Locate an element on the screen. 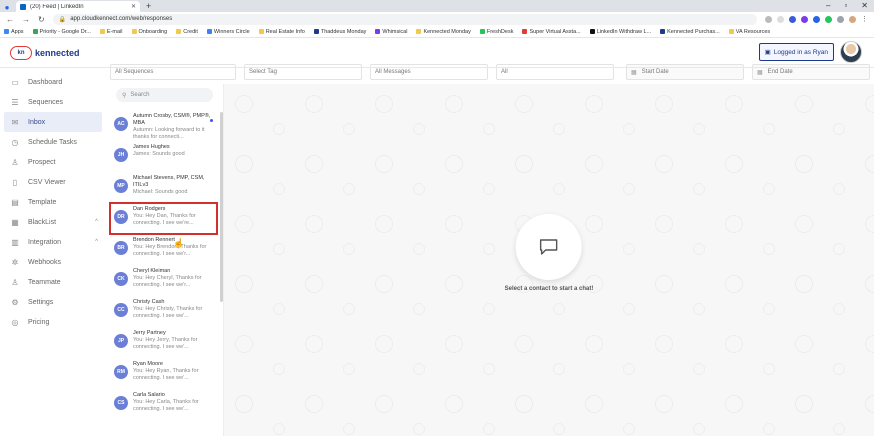 Image resolution: width=874 pixels, height=436 pixels. contact-avatar: BR is located at coordinates (121, 248).